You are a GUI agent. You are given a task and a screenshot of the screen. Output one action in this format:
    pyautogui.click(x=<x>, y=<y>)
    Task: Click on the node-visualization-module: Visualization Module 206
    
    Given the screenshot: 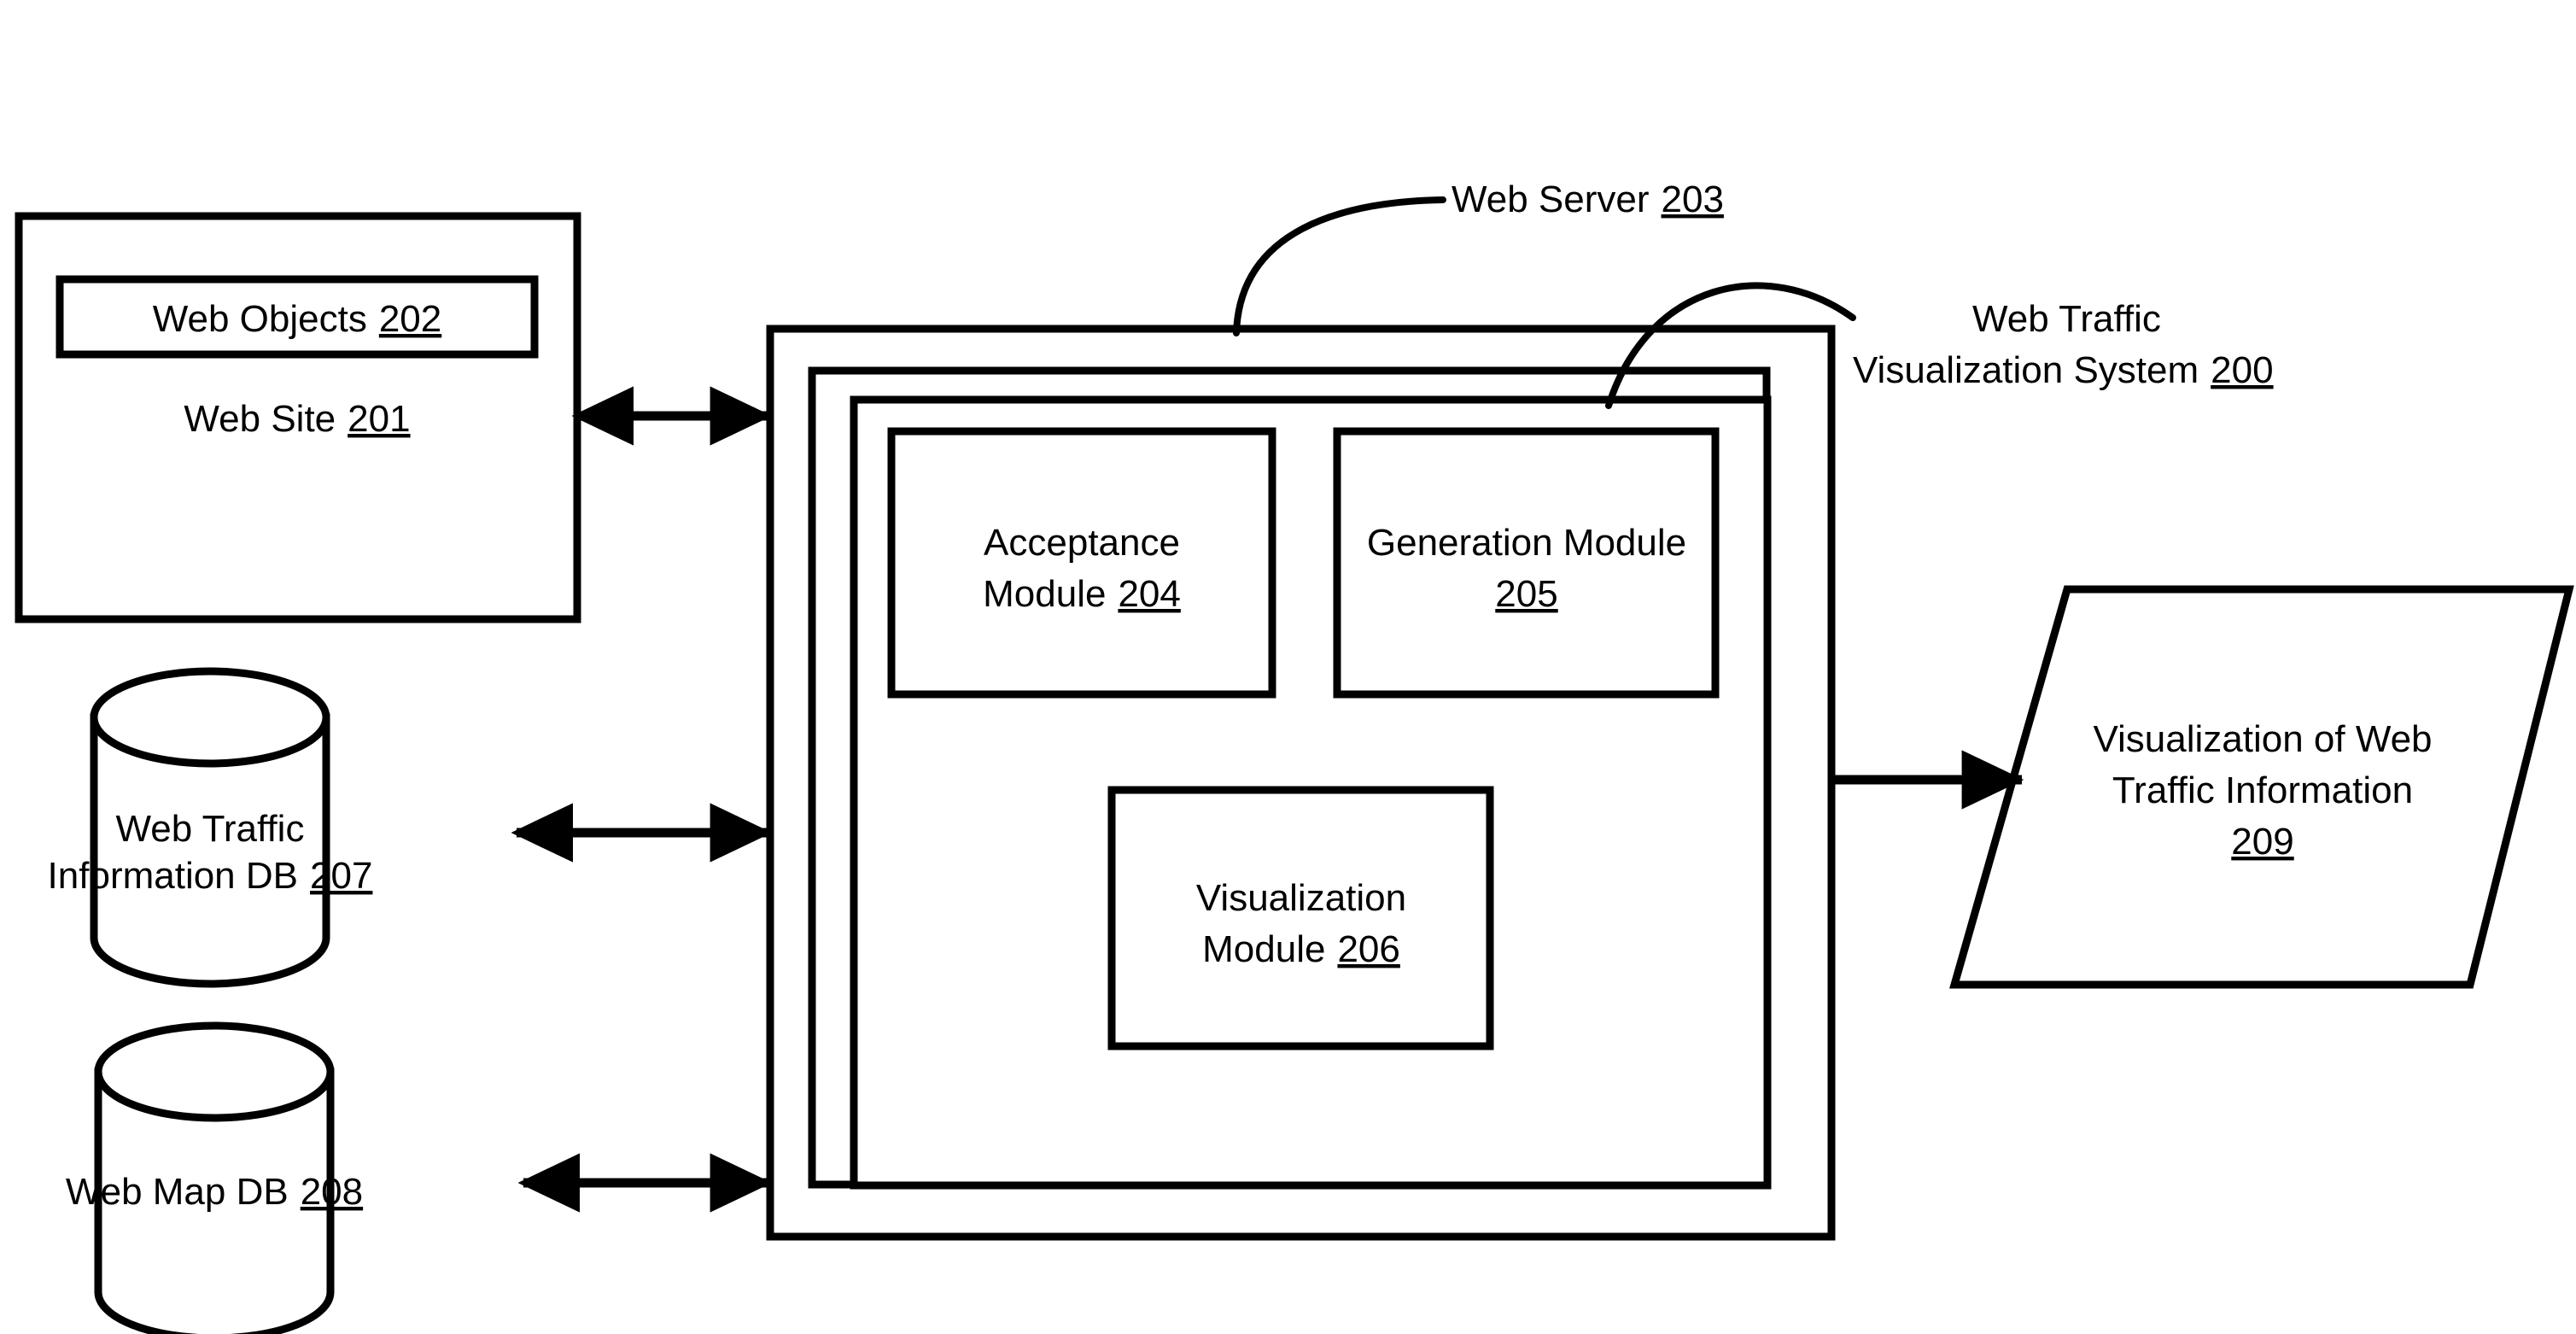 What is the action you would take?
    pyautogui.click(x=1300, y=918)
    